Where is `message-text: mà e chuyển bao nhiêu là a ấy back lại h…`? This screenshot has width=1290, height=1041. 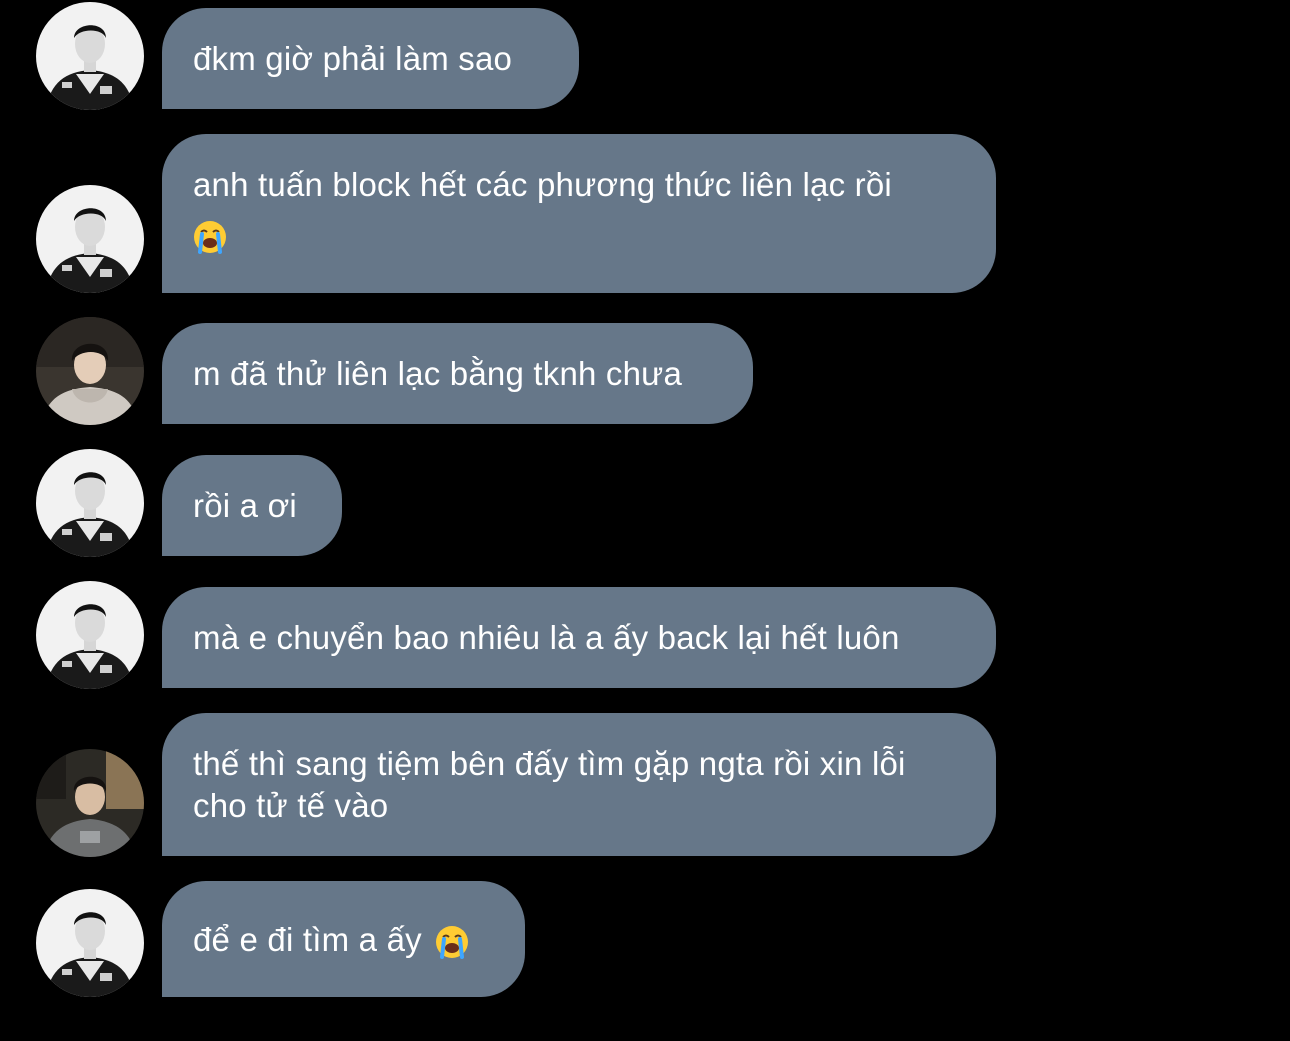 message-text: mà e chuyển bao nhiêu là a ấy back lại h… is located at coordinates (546, 637).